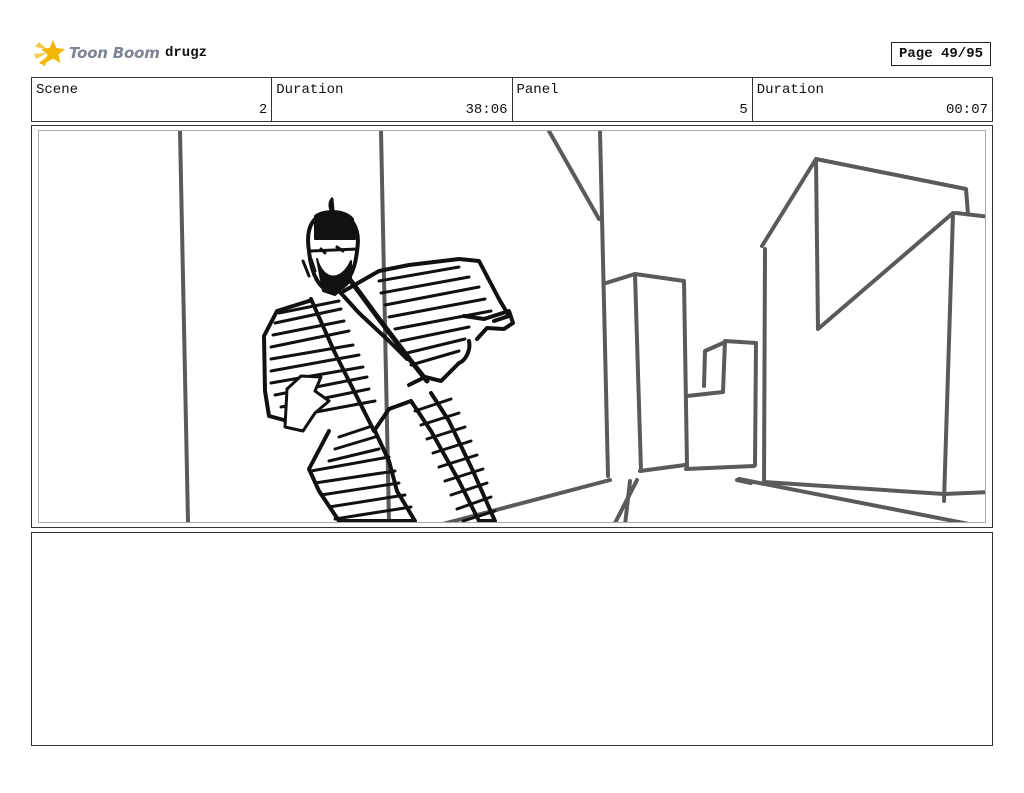 The image size is (1024, 793). I want to click on scene-cell: Scene 2, so click(152, 99).